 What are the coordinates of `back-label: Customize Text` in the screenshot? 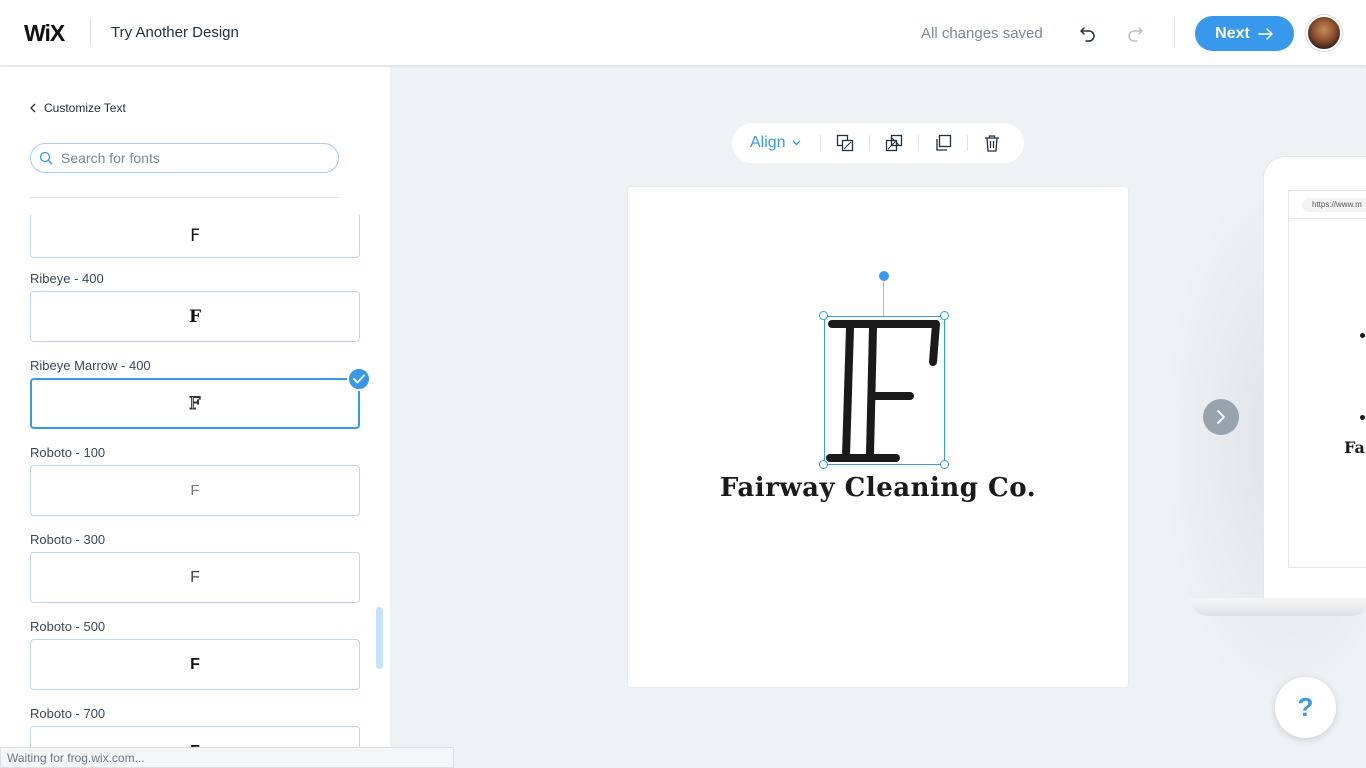 It's located at (85, 108).